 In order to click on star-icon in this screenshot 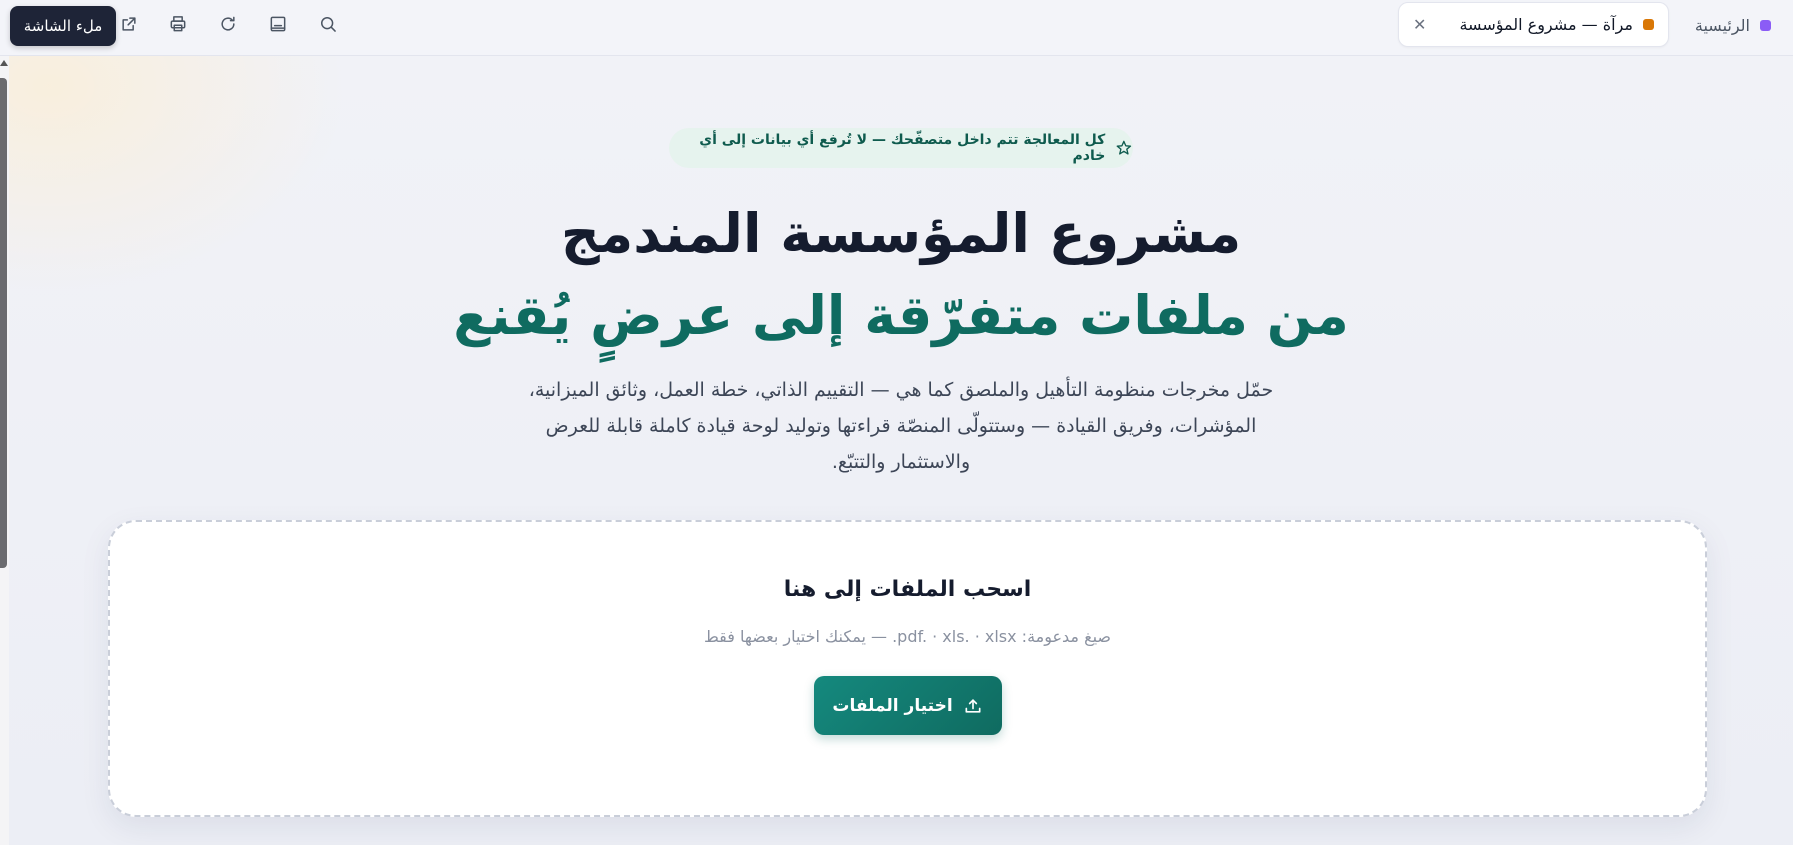, I will do `click(1124, 147)`.